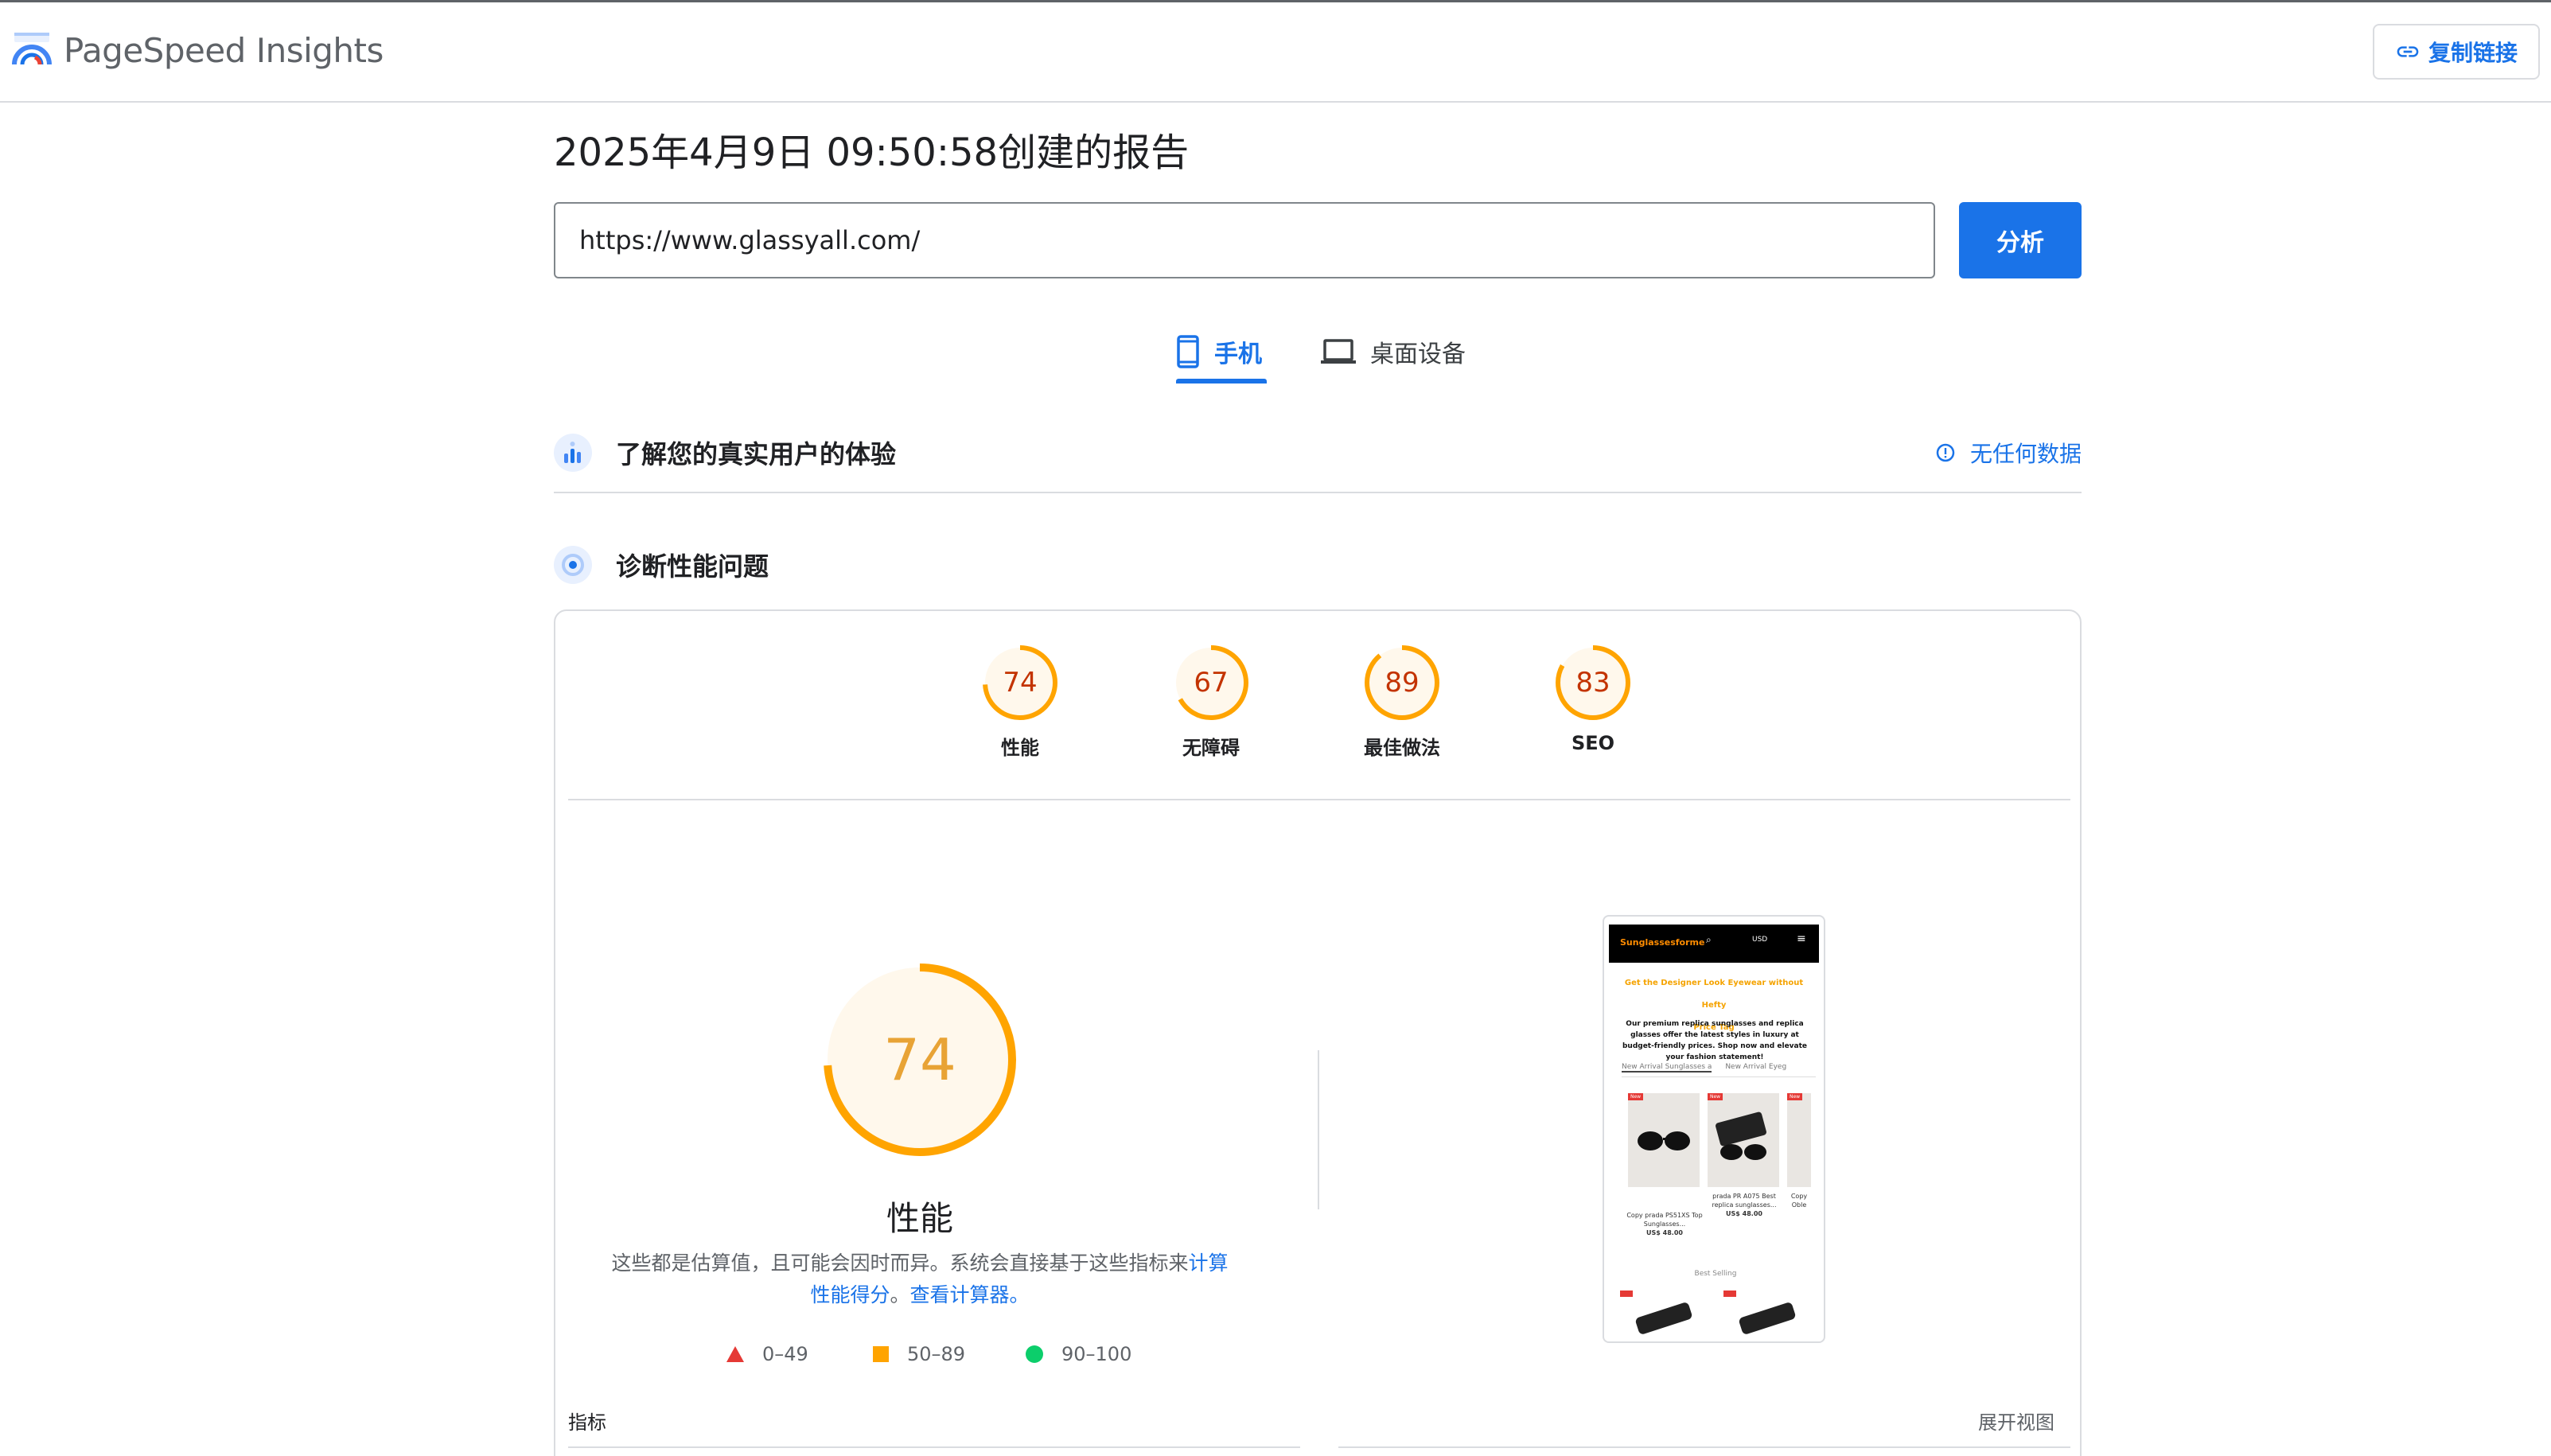  Describe the element at coordinates (881, 1354) in the screenshot. I see `square-icon` at that location.